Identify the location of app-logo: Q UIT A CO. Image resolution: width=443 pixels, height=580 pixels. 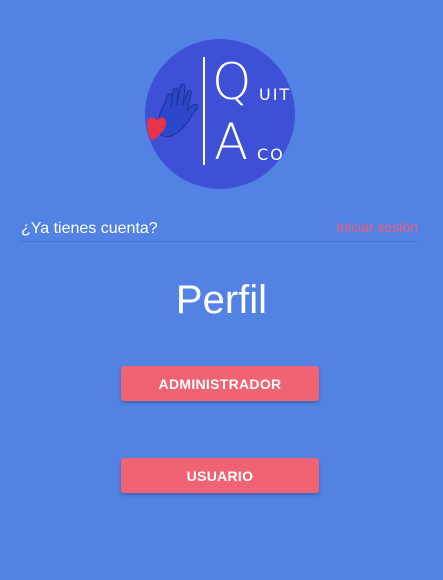
(220, 114).